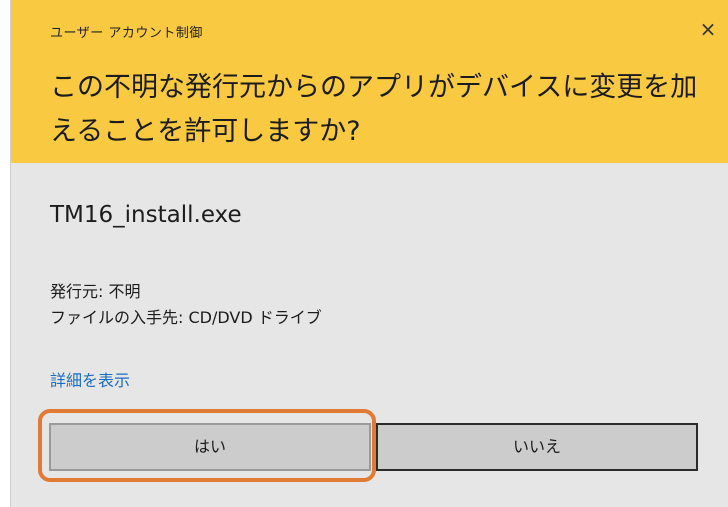 The width and height of the screenshot is (728, 507). What do you see at coordinates (95, 291) in the screenshot?
I see `publisher-info: 発行元: 不明` at bounding box center [95, 291].